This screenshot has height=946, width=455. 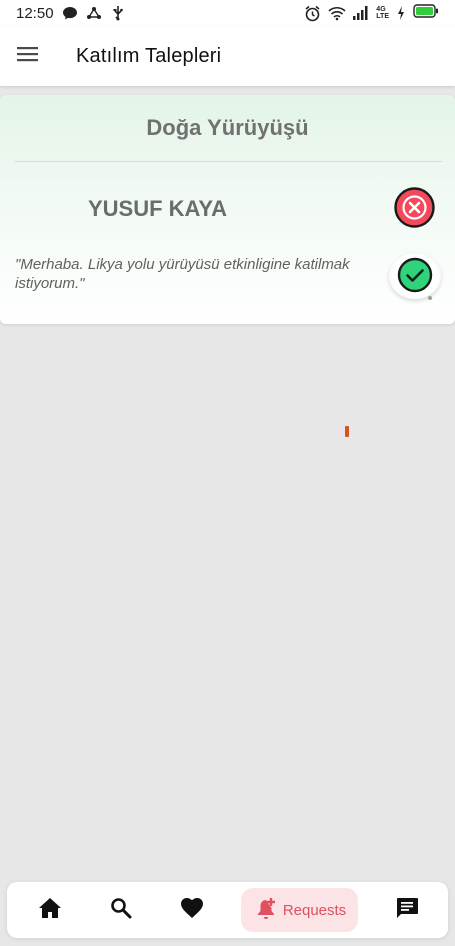 I want to click on network-type-label: 4G, so click(x=381, y=9).